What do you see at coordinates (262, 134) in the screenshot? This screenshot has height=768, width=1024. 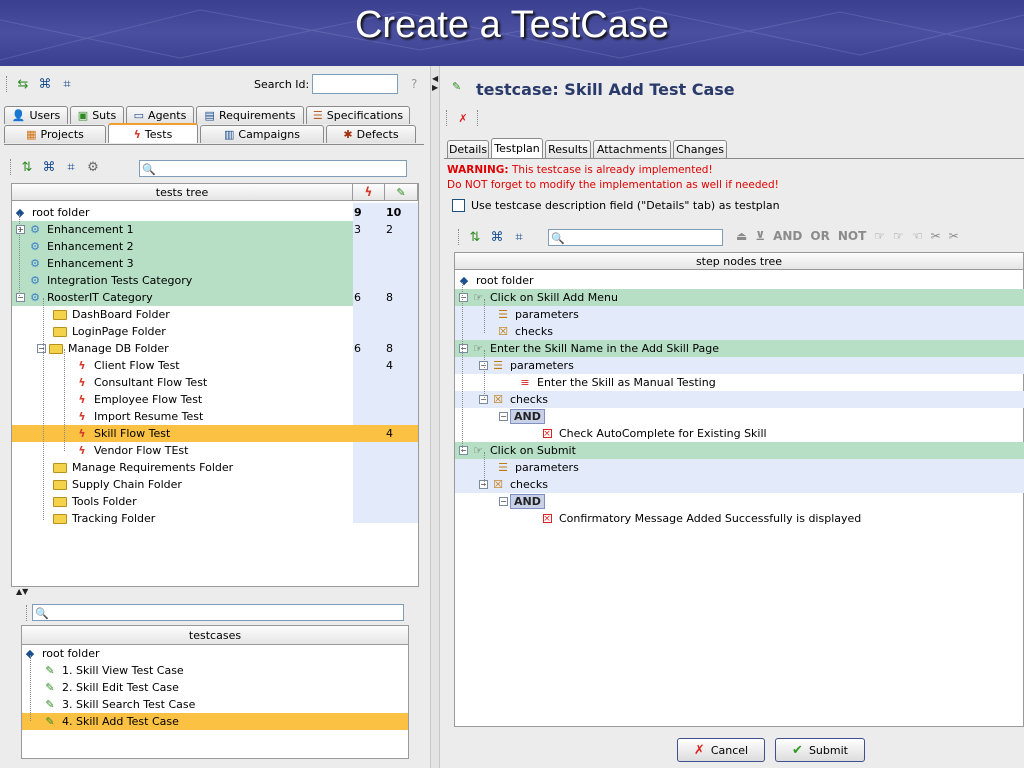 I see `tab-campaigns: ▥ Campaigns` at bounding box center [262, 134].